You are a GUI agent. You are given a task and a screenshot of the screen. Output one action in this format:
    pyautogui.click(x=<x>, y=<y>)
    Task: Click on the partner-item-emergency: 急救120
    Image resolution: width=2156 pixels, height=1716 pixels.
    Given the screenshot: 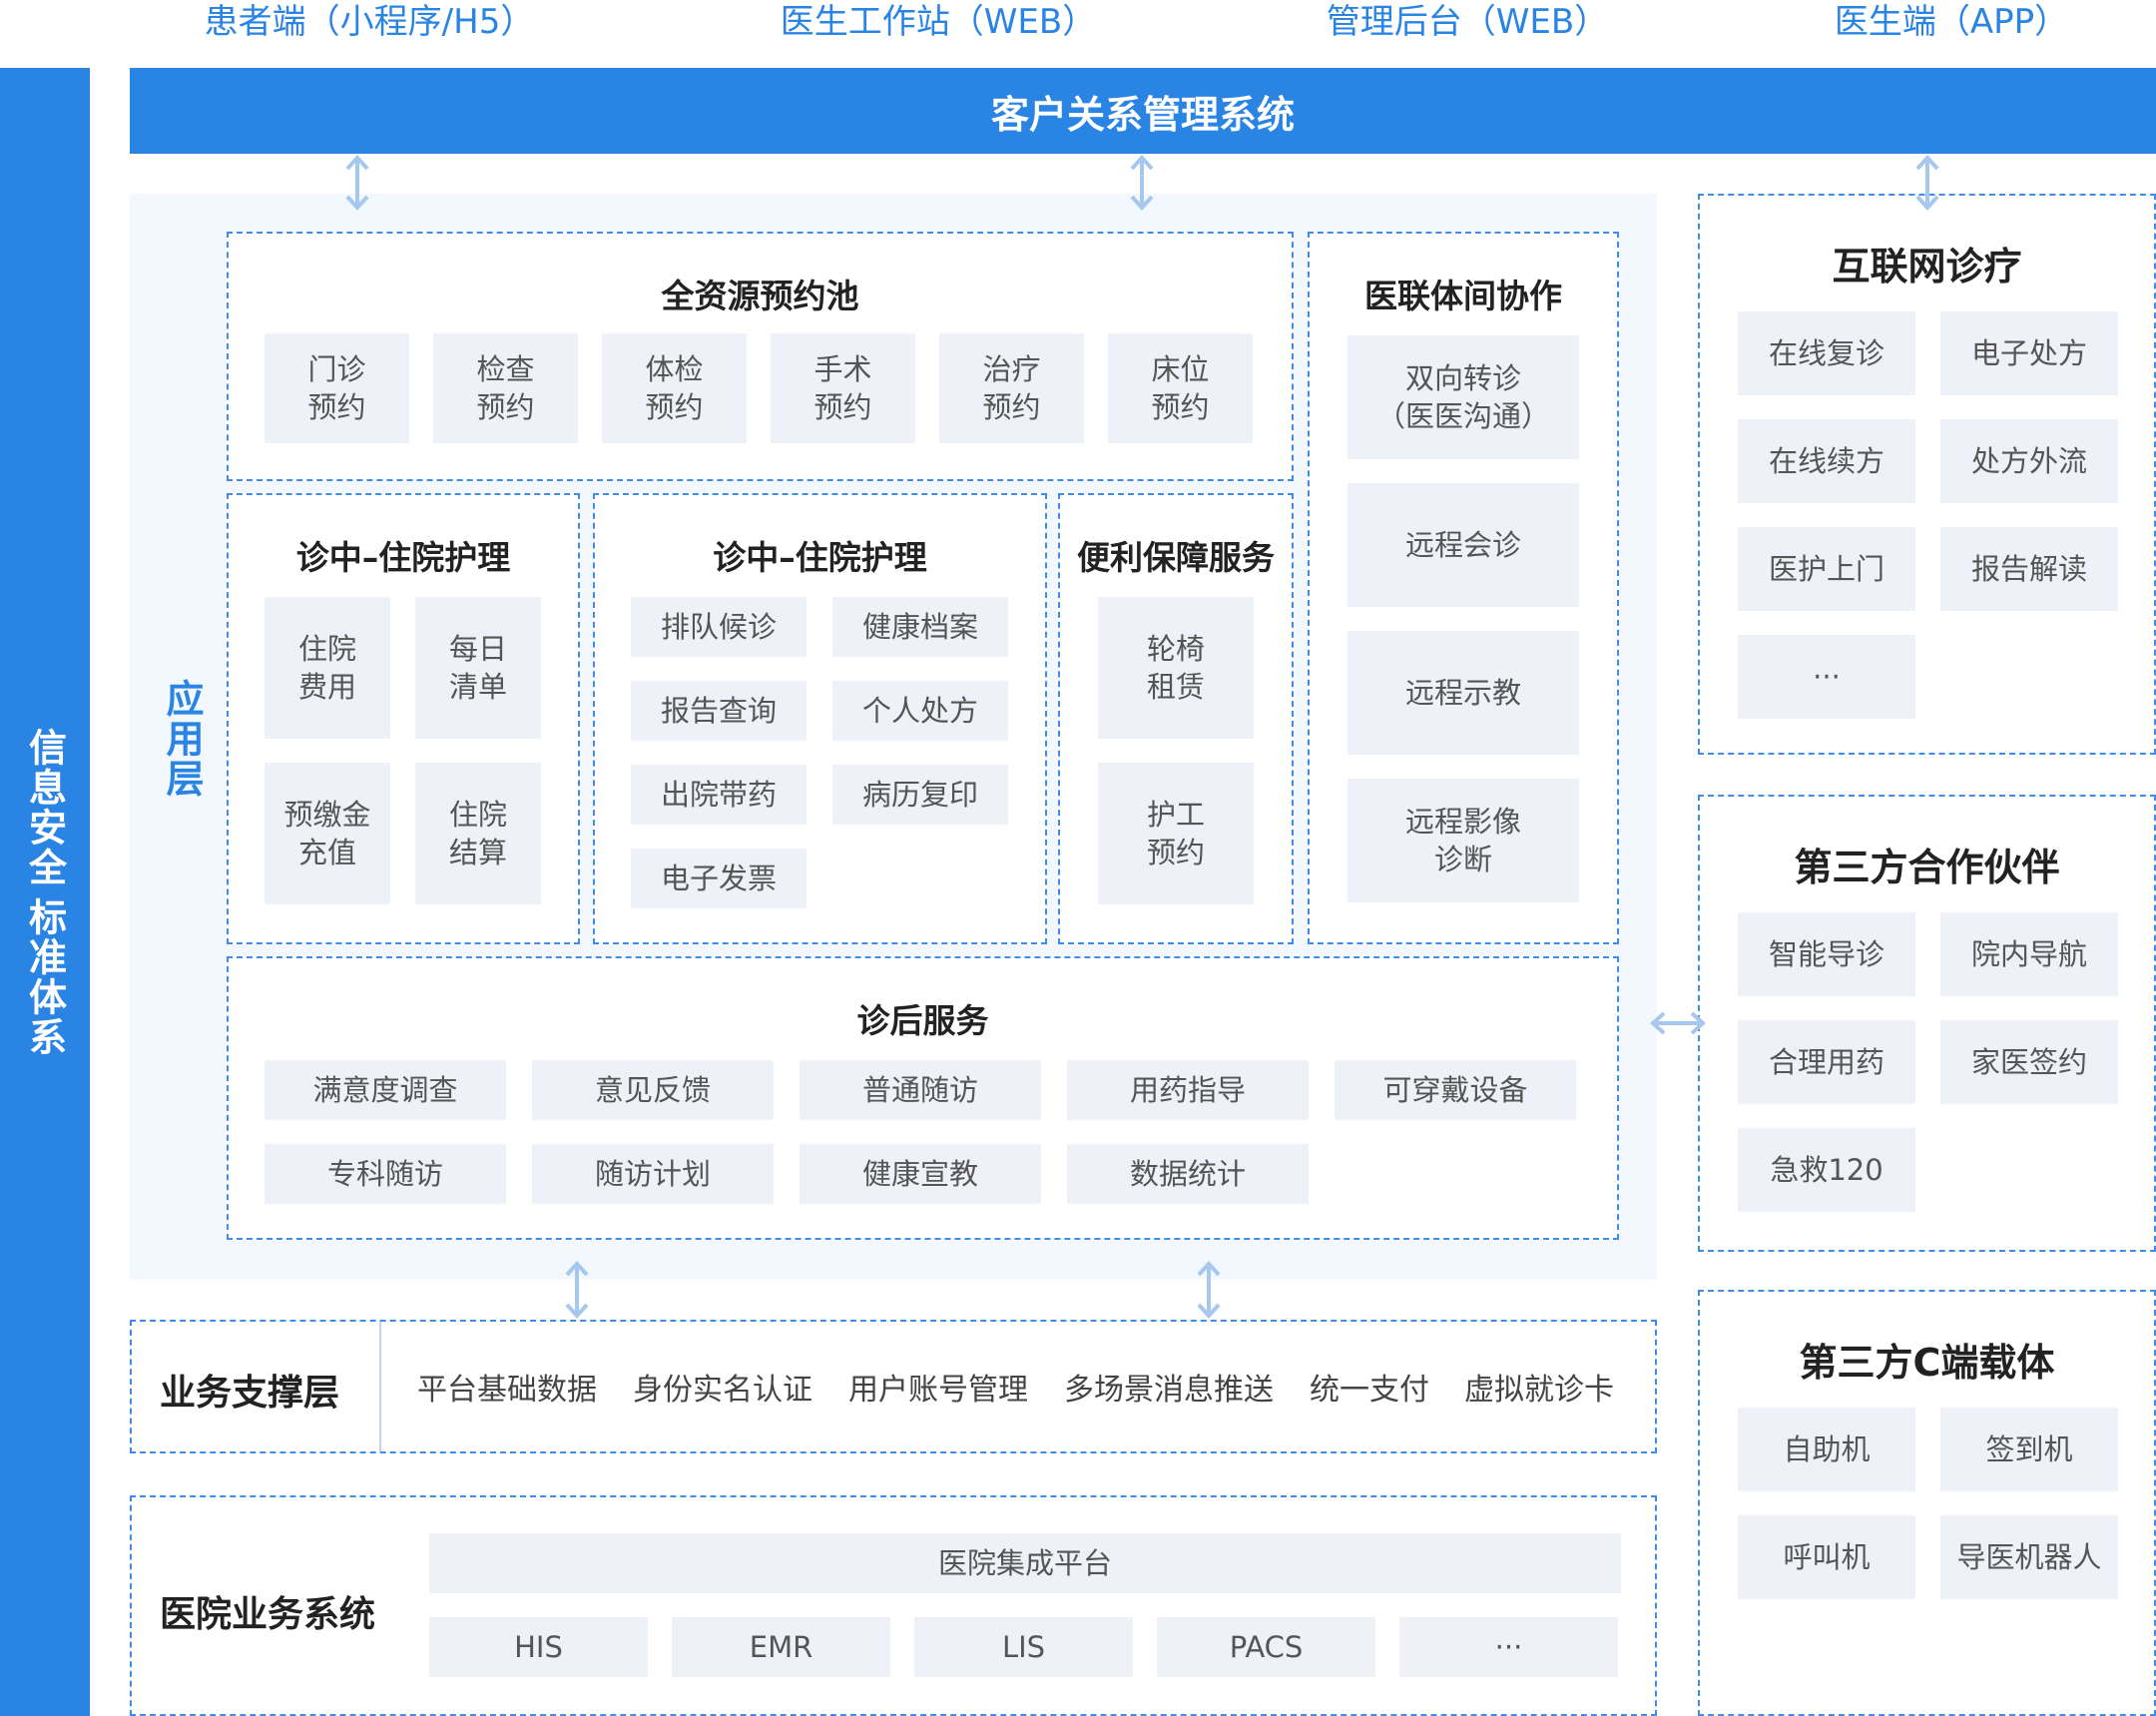 What is the action you would take?
    pyautogui.click(x=1826, y=1170)
    